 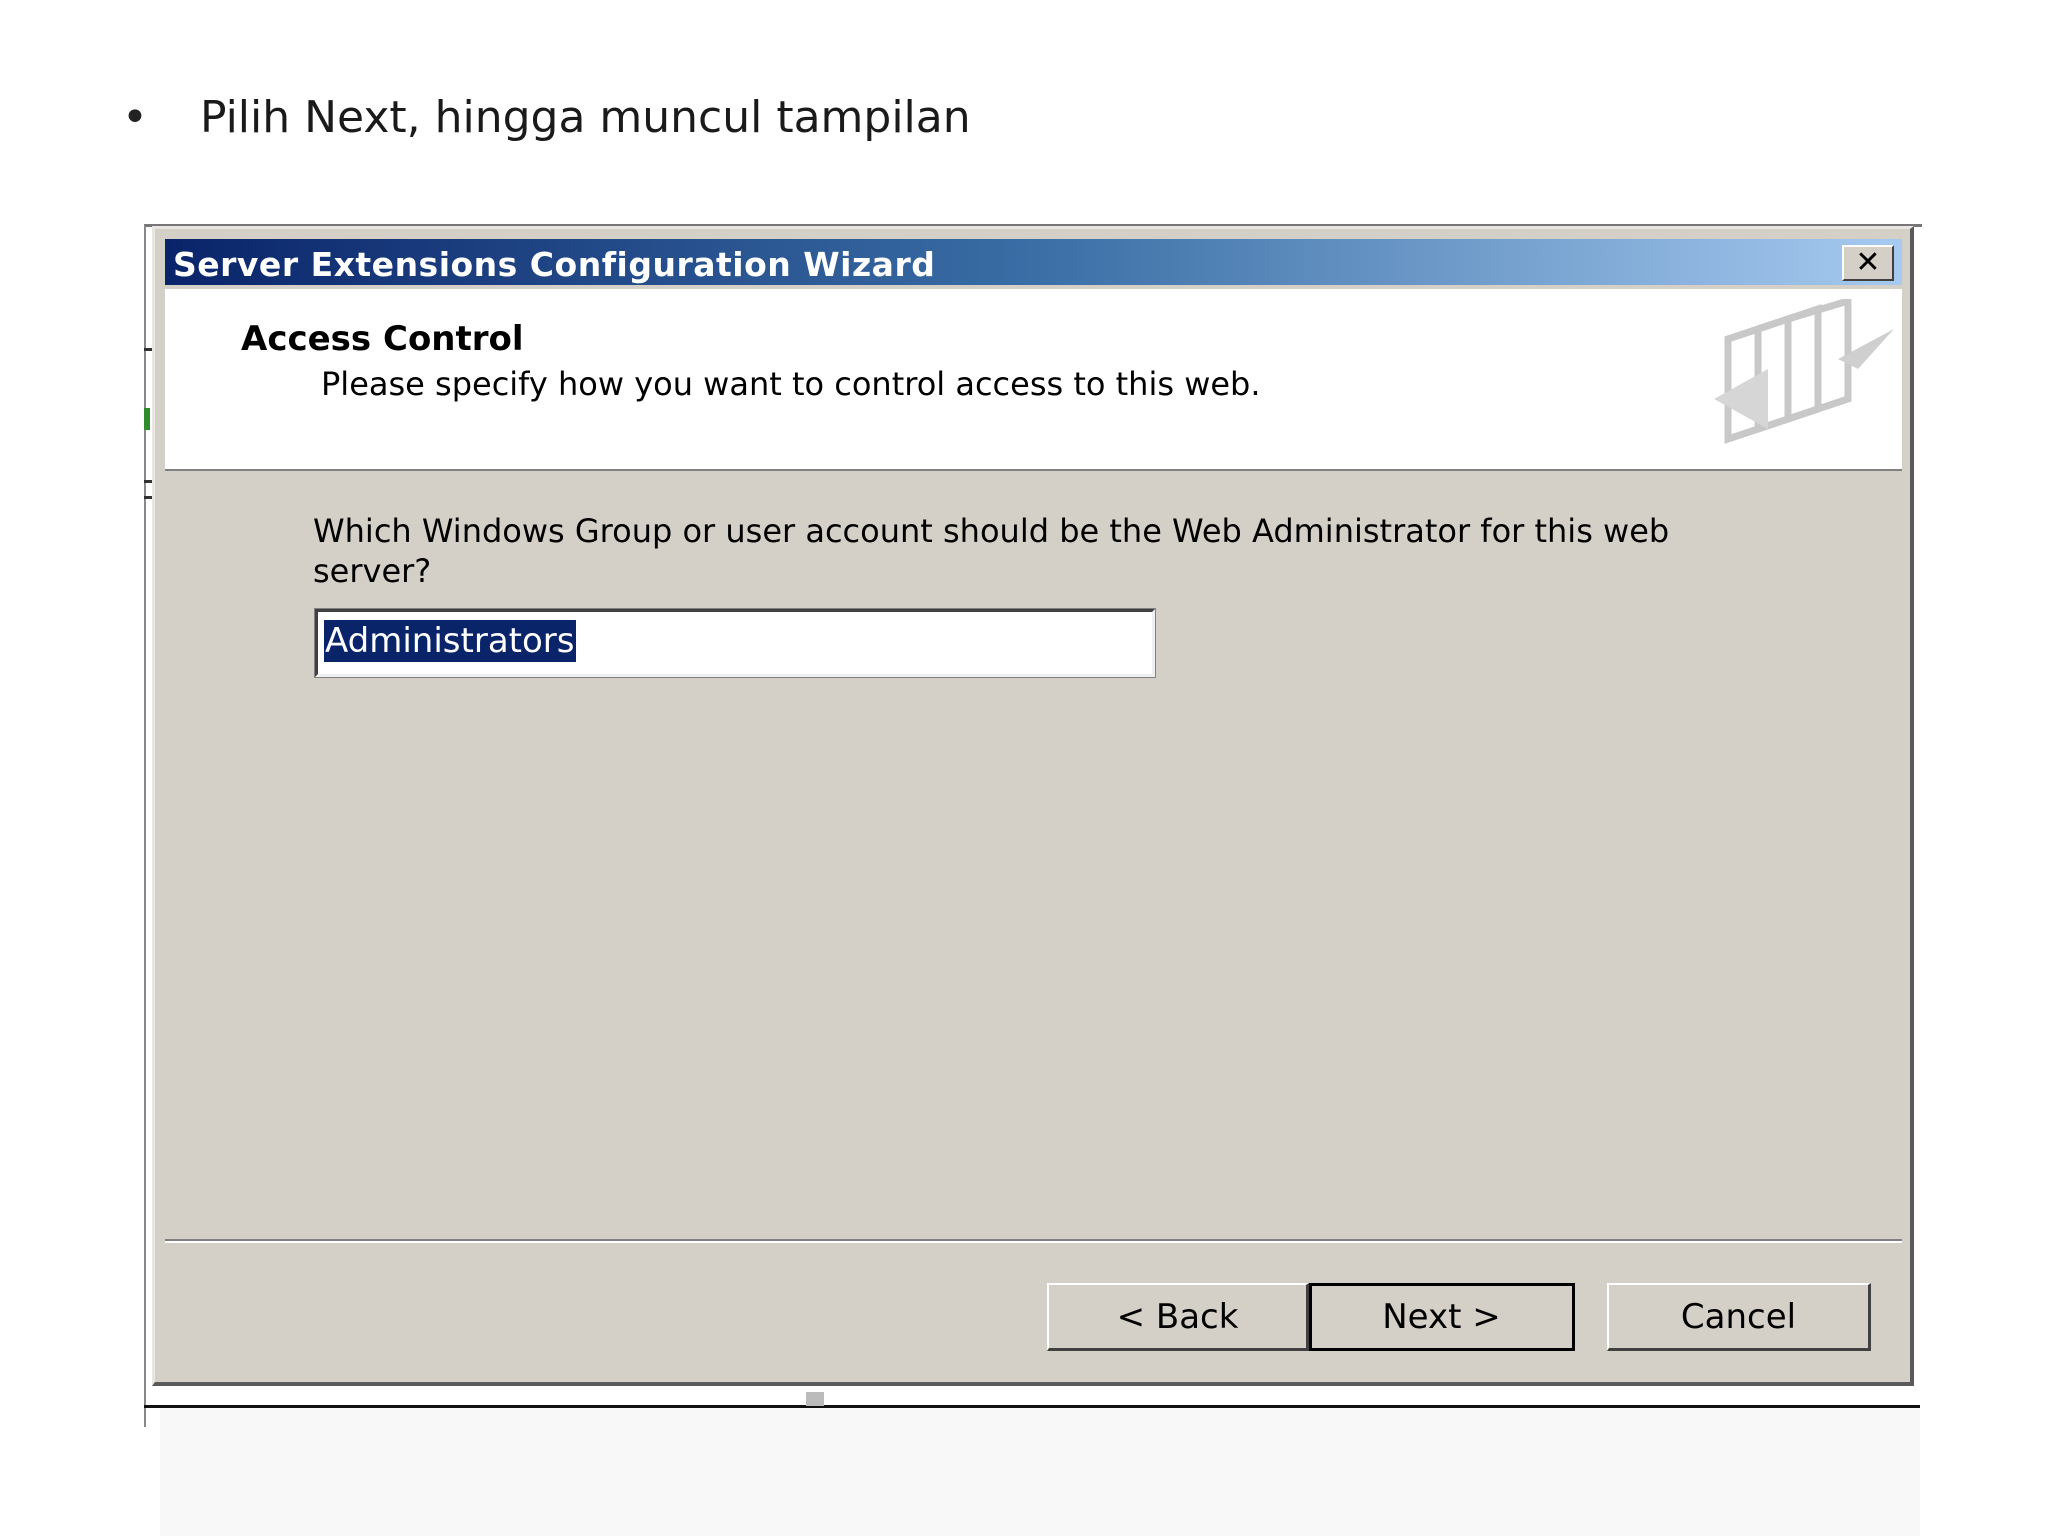 I want to click on close-button: ✕, so click(x=1868, y=263).